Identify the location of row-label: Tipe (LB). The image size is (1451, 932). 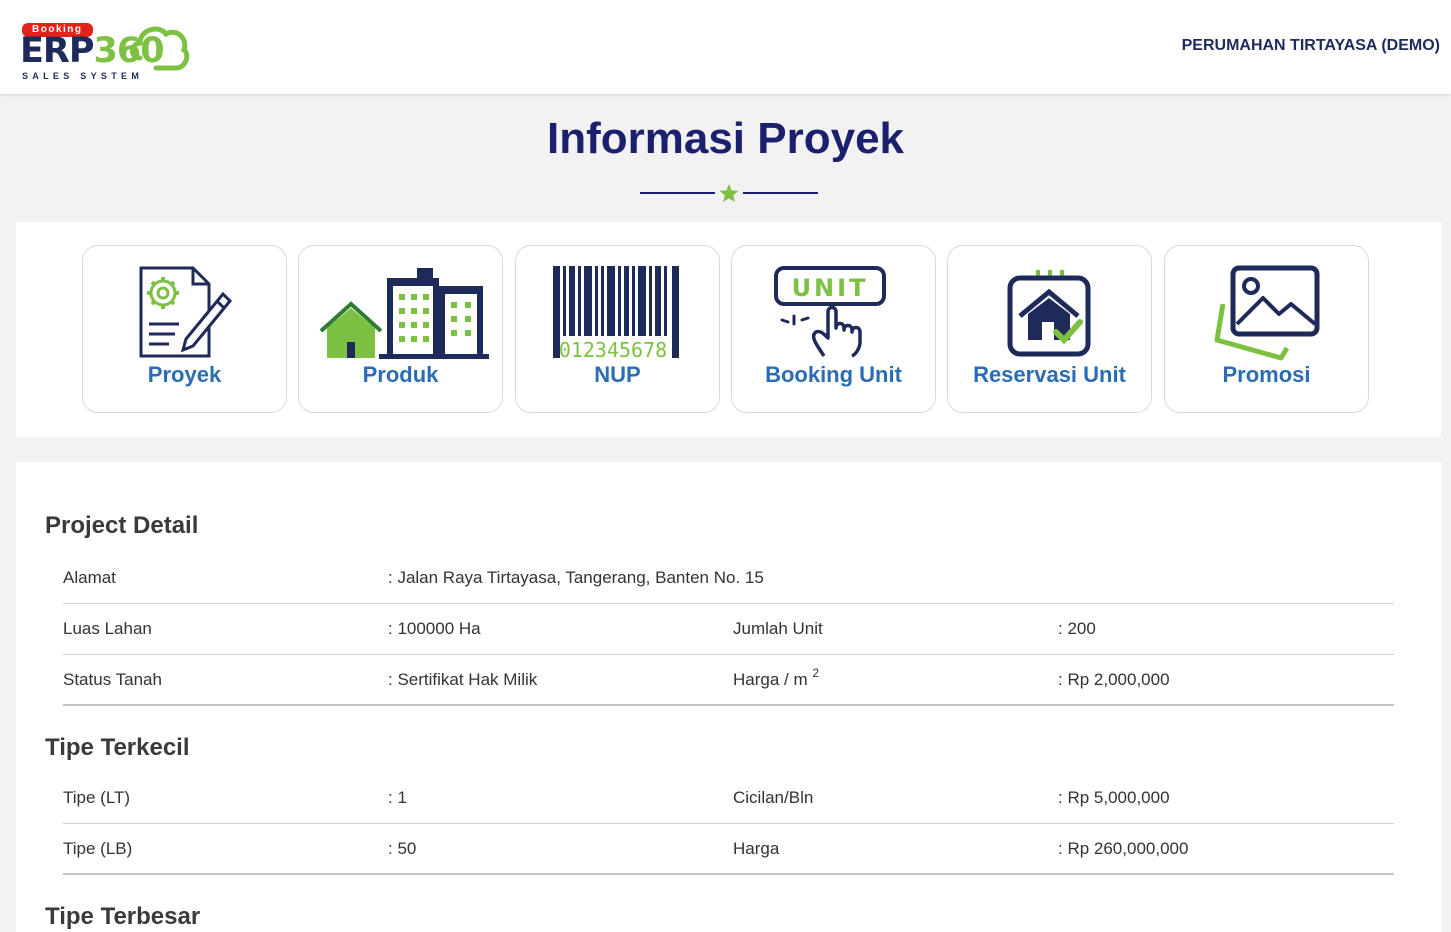
(98, 848).